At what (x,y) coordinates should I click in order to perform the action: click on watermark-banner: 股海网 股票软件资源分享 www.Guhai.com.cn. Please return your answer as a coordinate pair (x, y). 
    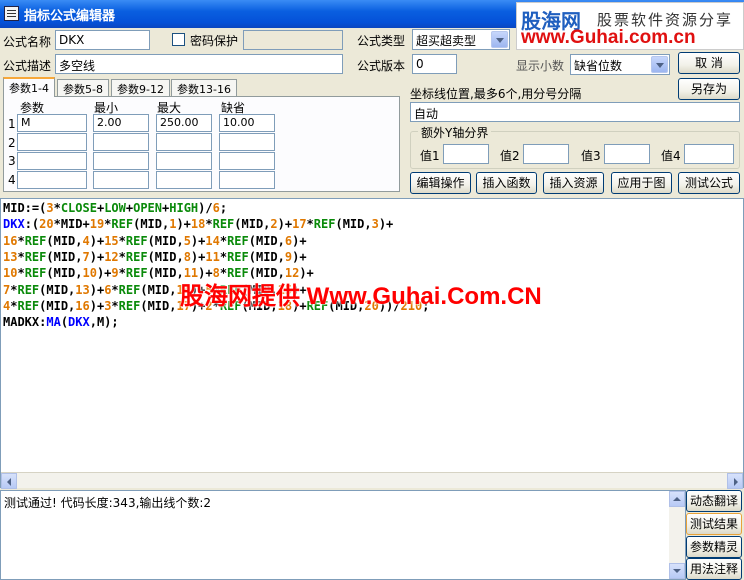
    Looking at the image, I should click on (630, 26).